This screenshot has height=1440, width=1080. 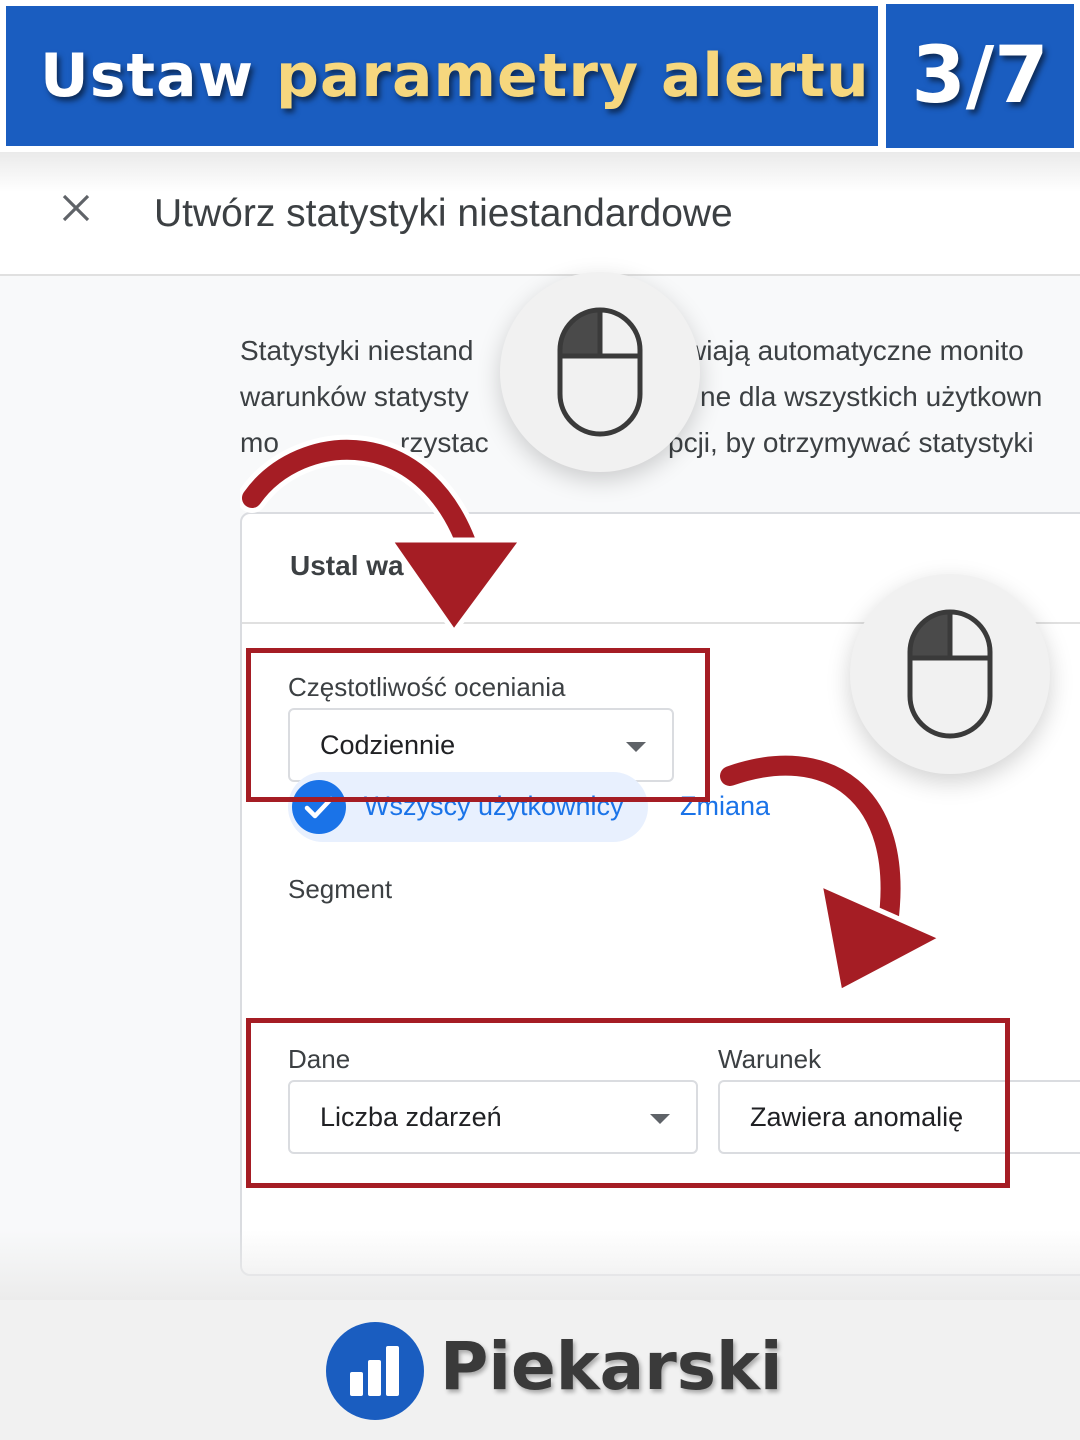 What do you see at coordinates (375, 1371) in the screenshot?
I see `bar-chart-icon` at bounding box center [375, 1371].